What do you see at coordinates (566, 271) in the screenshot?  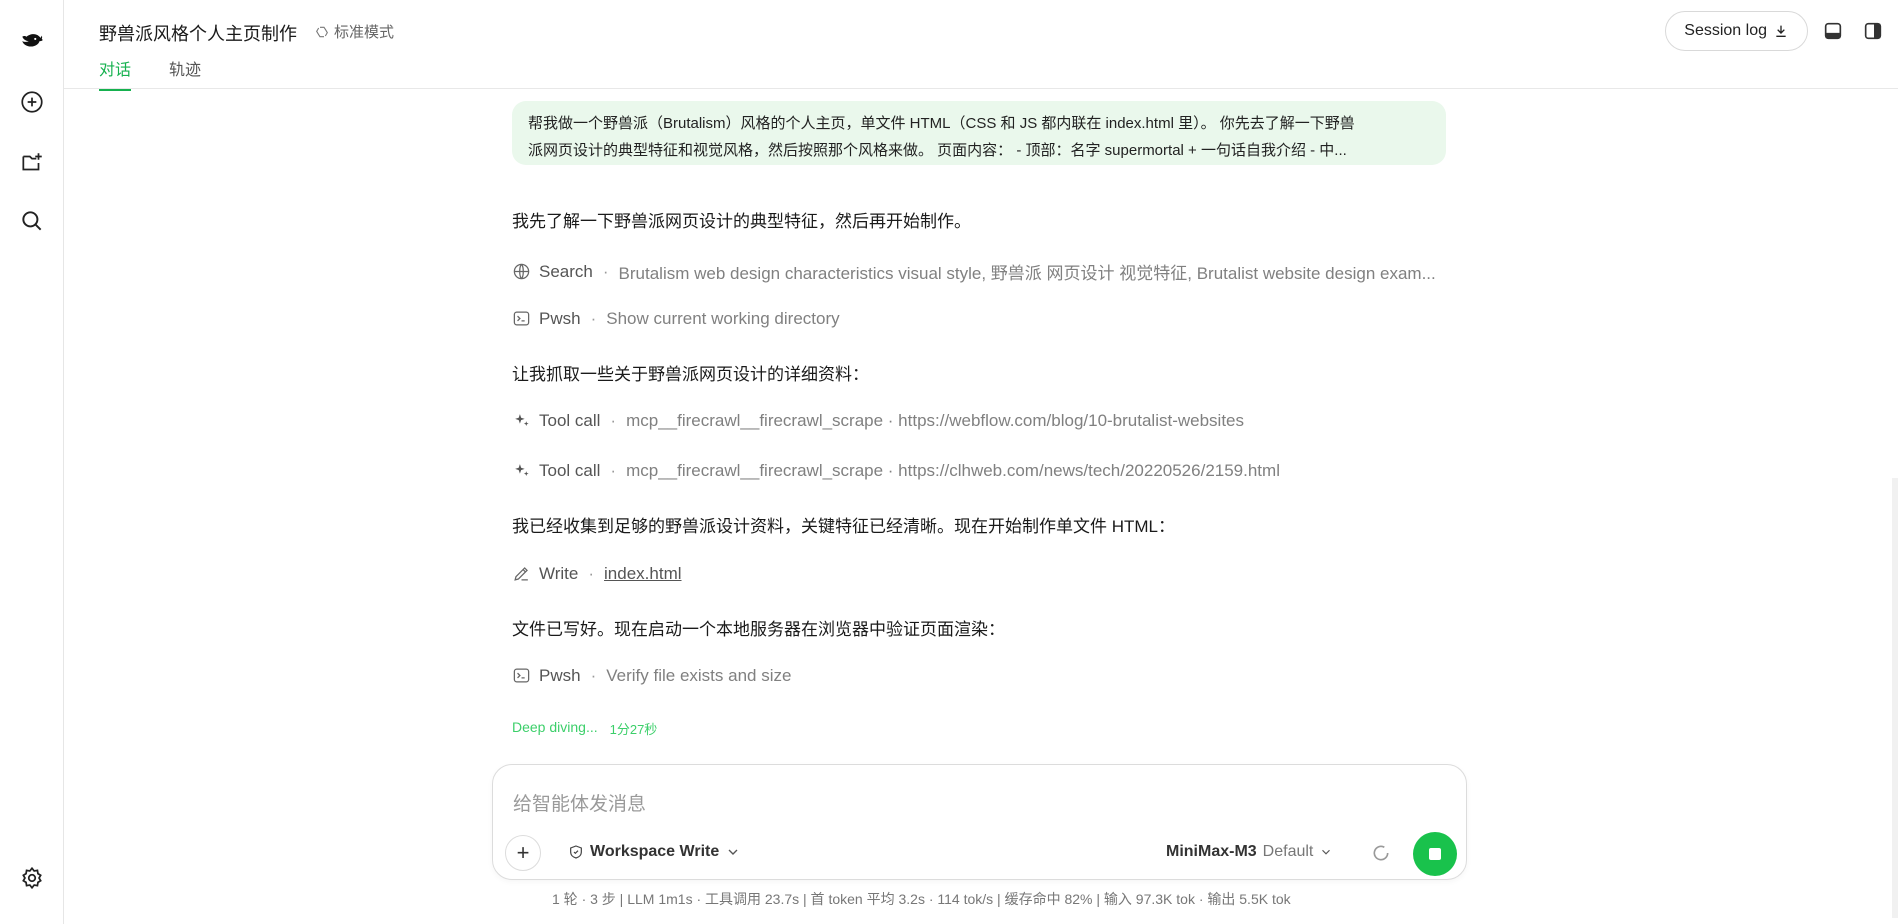 I see `step-name: Search` at bounding box center [566, 271].